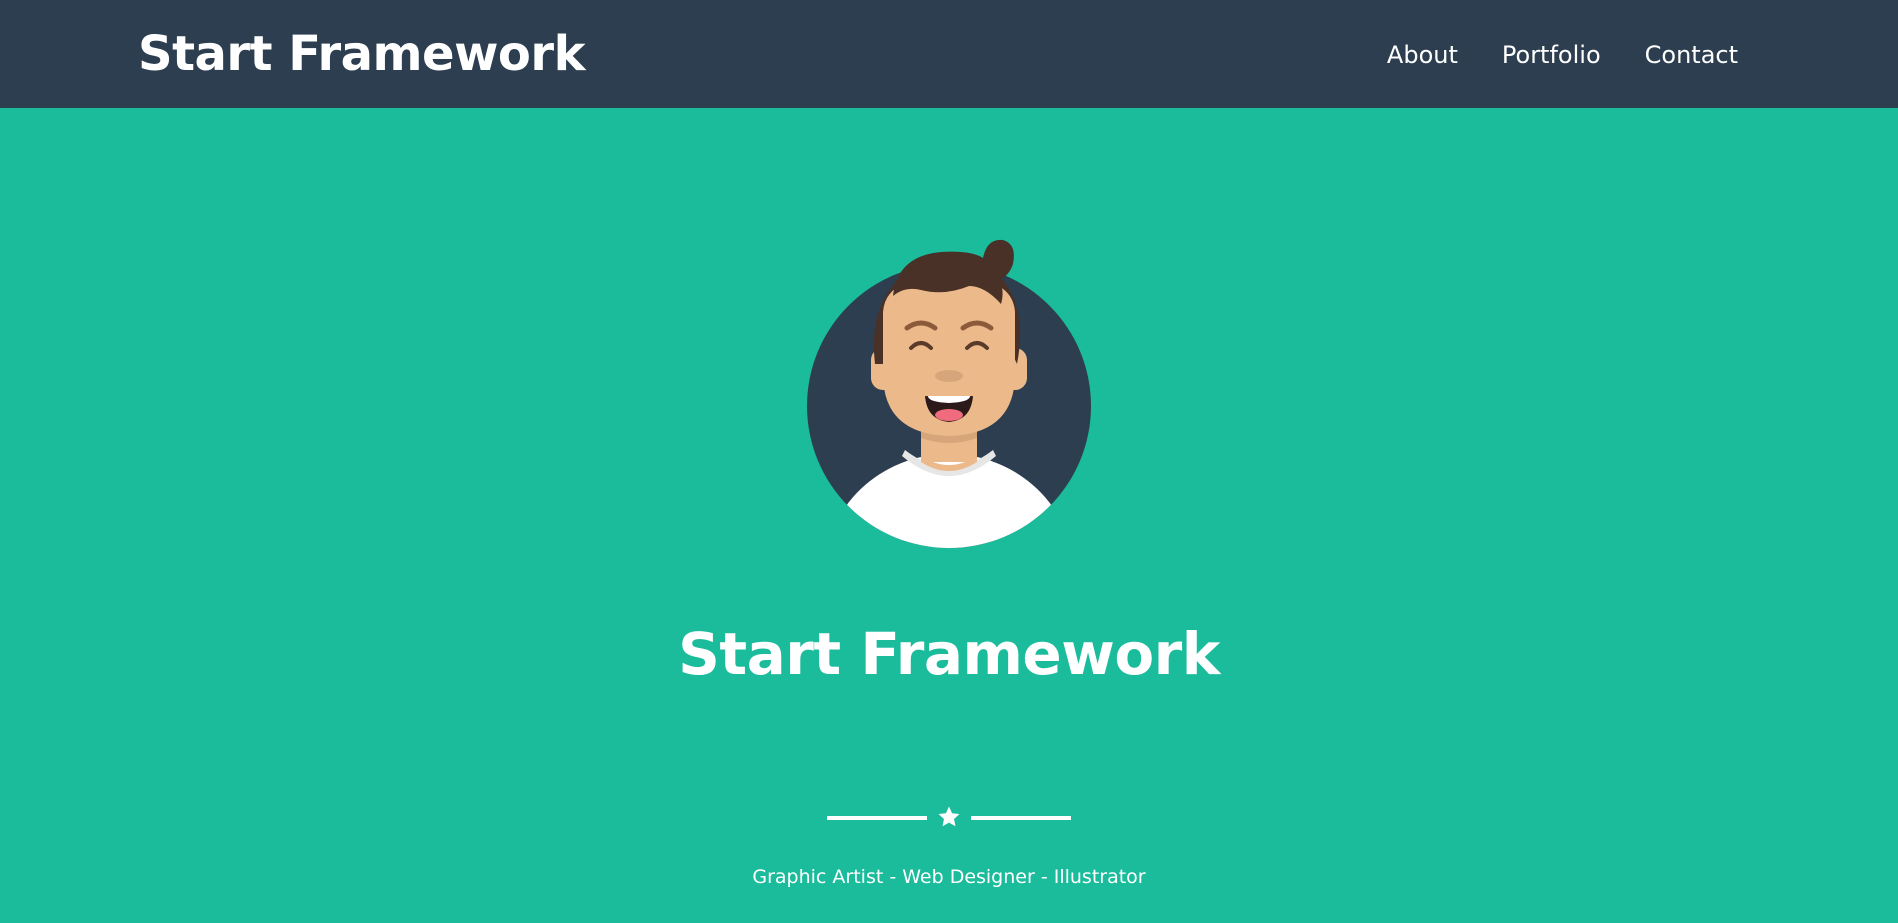  Describe the element at coordinates (877, 818) in the screenshot. I see `divider-line-left` at that location.